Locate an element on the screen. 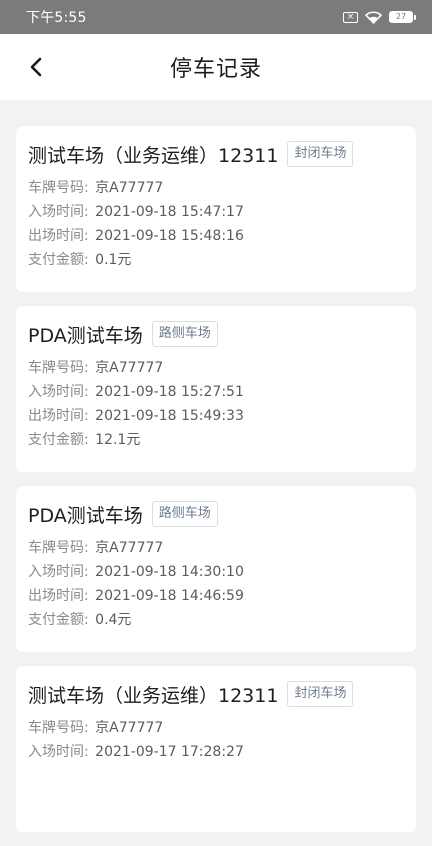 This screenshot has height=846, width=432. entry-time-value: 2021-09-17 17:28:27 is located at coordinates (169, 752).